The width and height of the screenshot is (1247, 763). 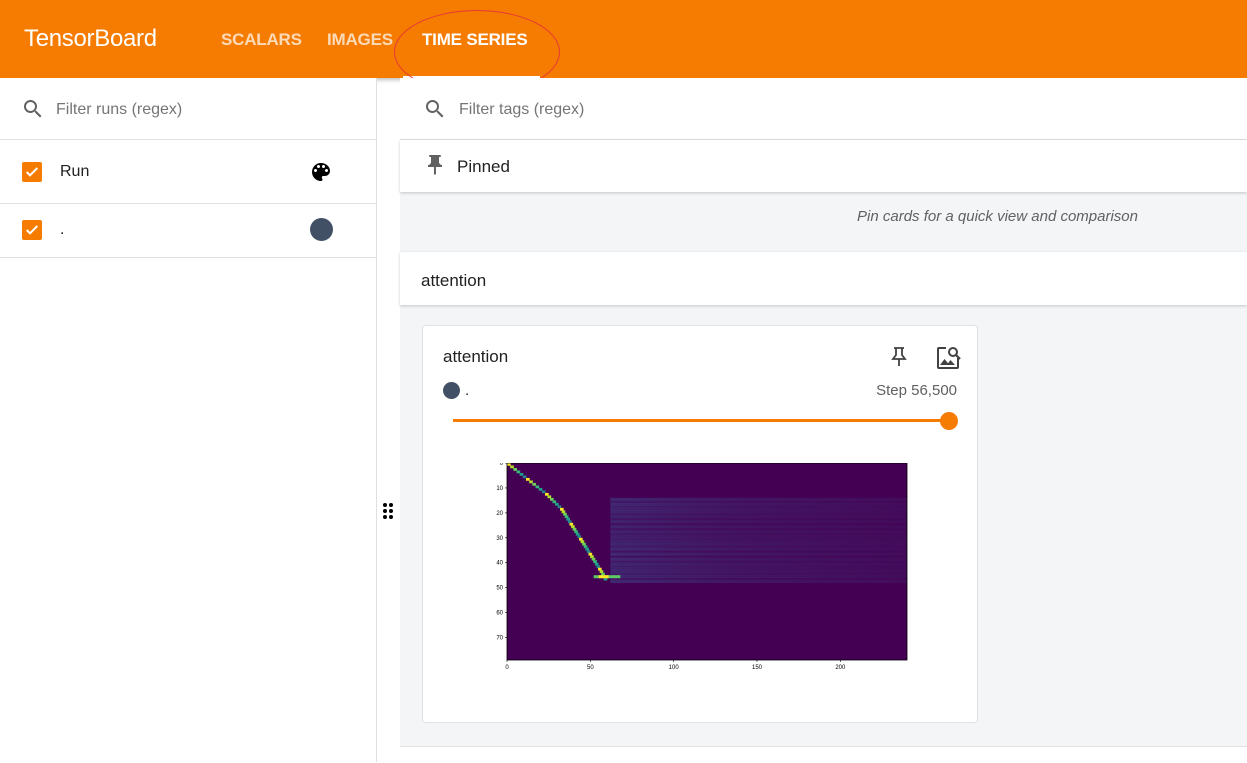 What do you see at coordinates (823, 278) in the screenshot?
I see `tag-group-header: attention` at bounding box center [823, 278].